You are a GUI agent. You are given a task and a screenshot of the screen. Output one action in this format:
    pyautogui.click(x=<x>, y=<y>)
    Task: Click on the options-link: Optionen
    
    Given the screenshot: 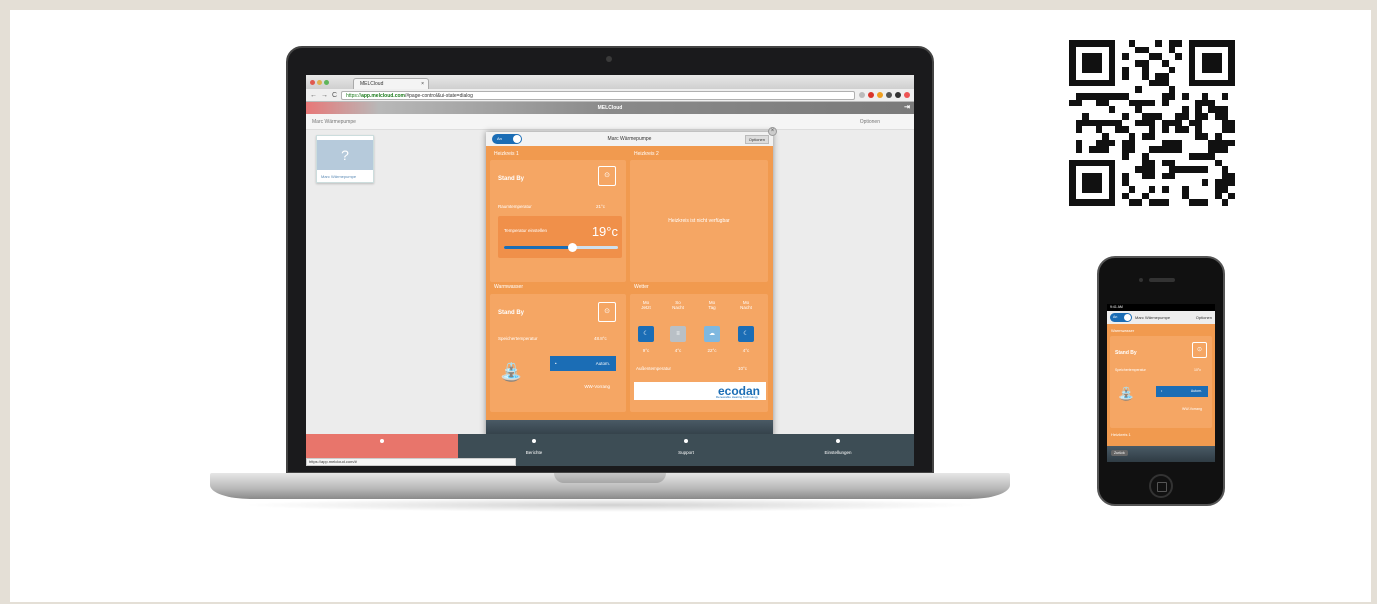 What is the action you would take?
    pyautogui.click(x=870, y=122)
    